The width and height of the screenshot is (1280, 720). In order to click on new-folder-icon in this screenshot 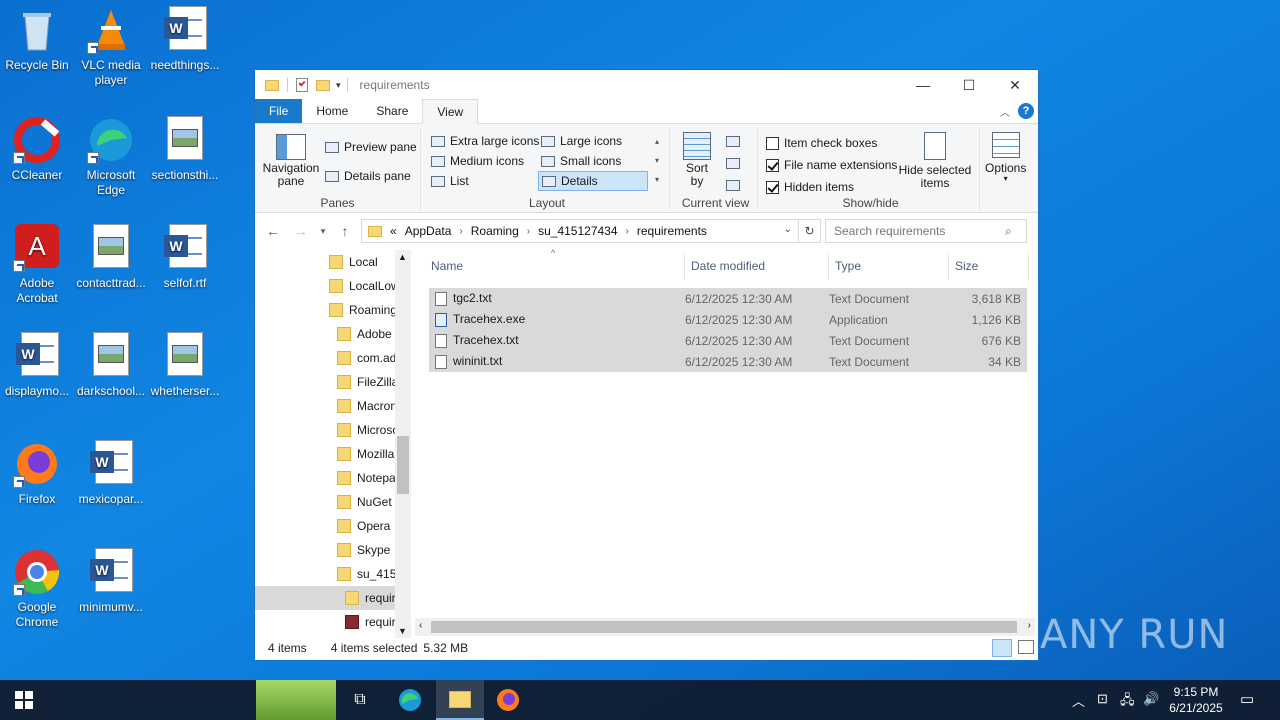, I will do `click(323, 85)`.